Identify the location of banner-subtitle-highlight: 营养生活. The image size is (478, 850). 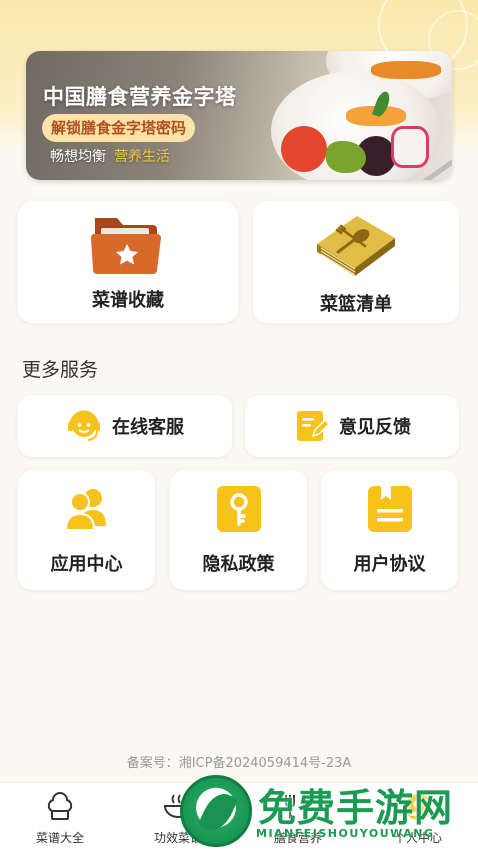
(142, 157).